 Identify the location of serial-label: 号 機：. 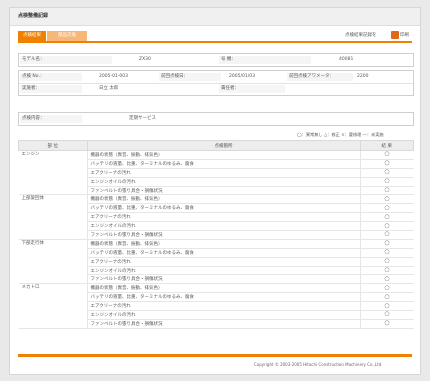
(265, 60).